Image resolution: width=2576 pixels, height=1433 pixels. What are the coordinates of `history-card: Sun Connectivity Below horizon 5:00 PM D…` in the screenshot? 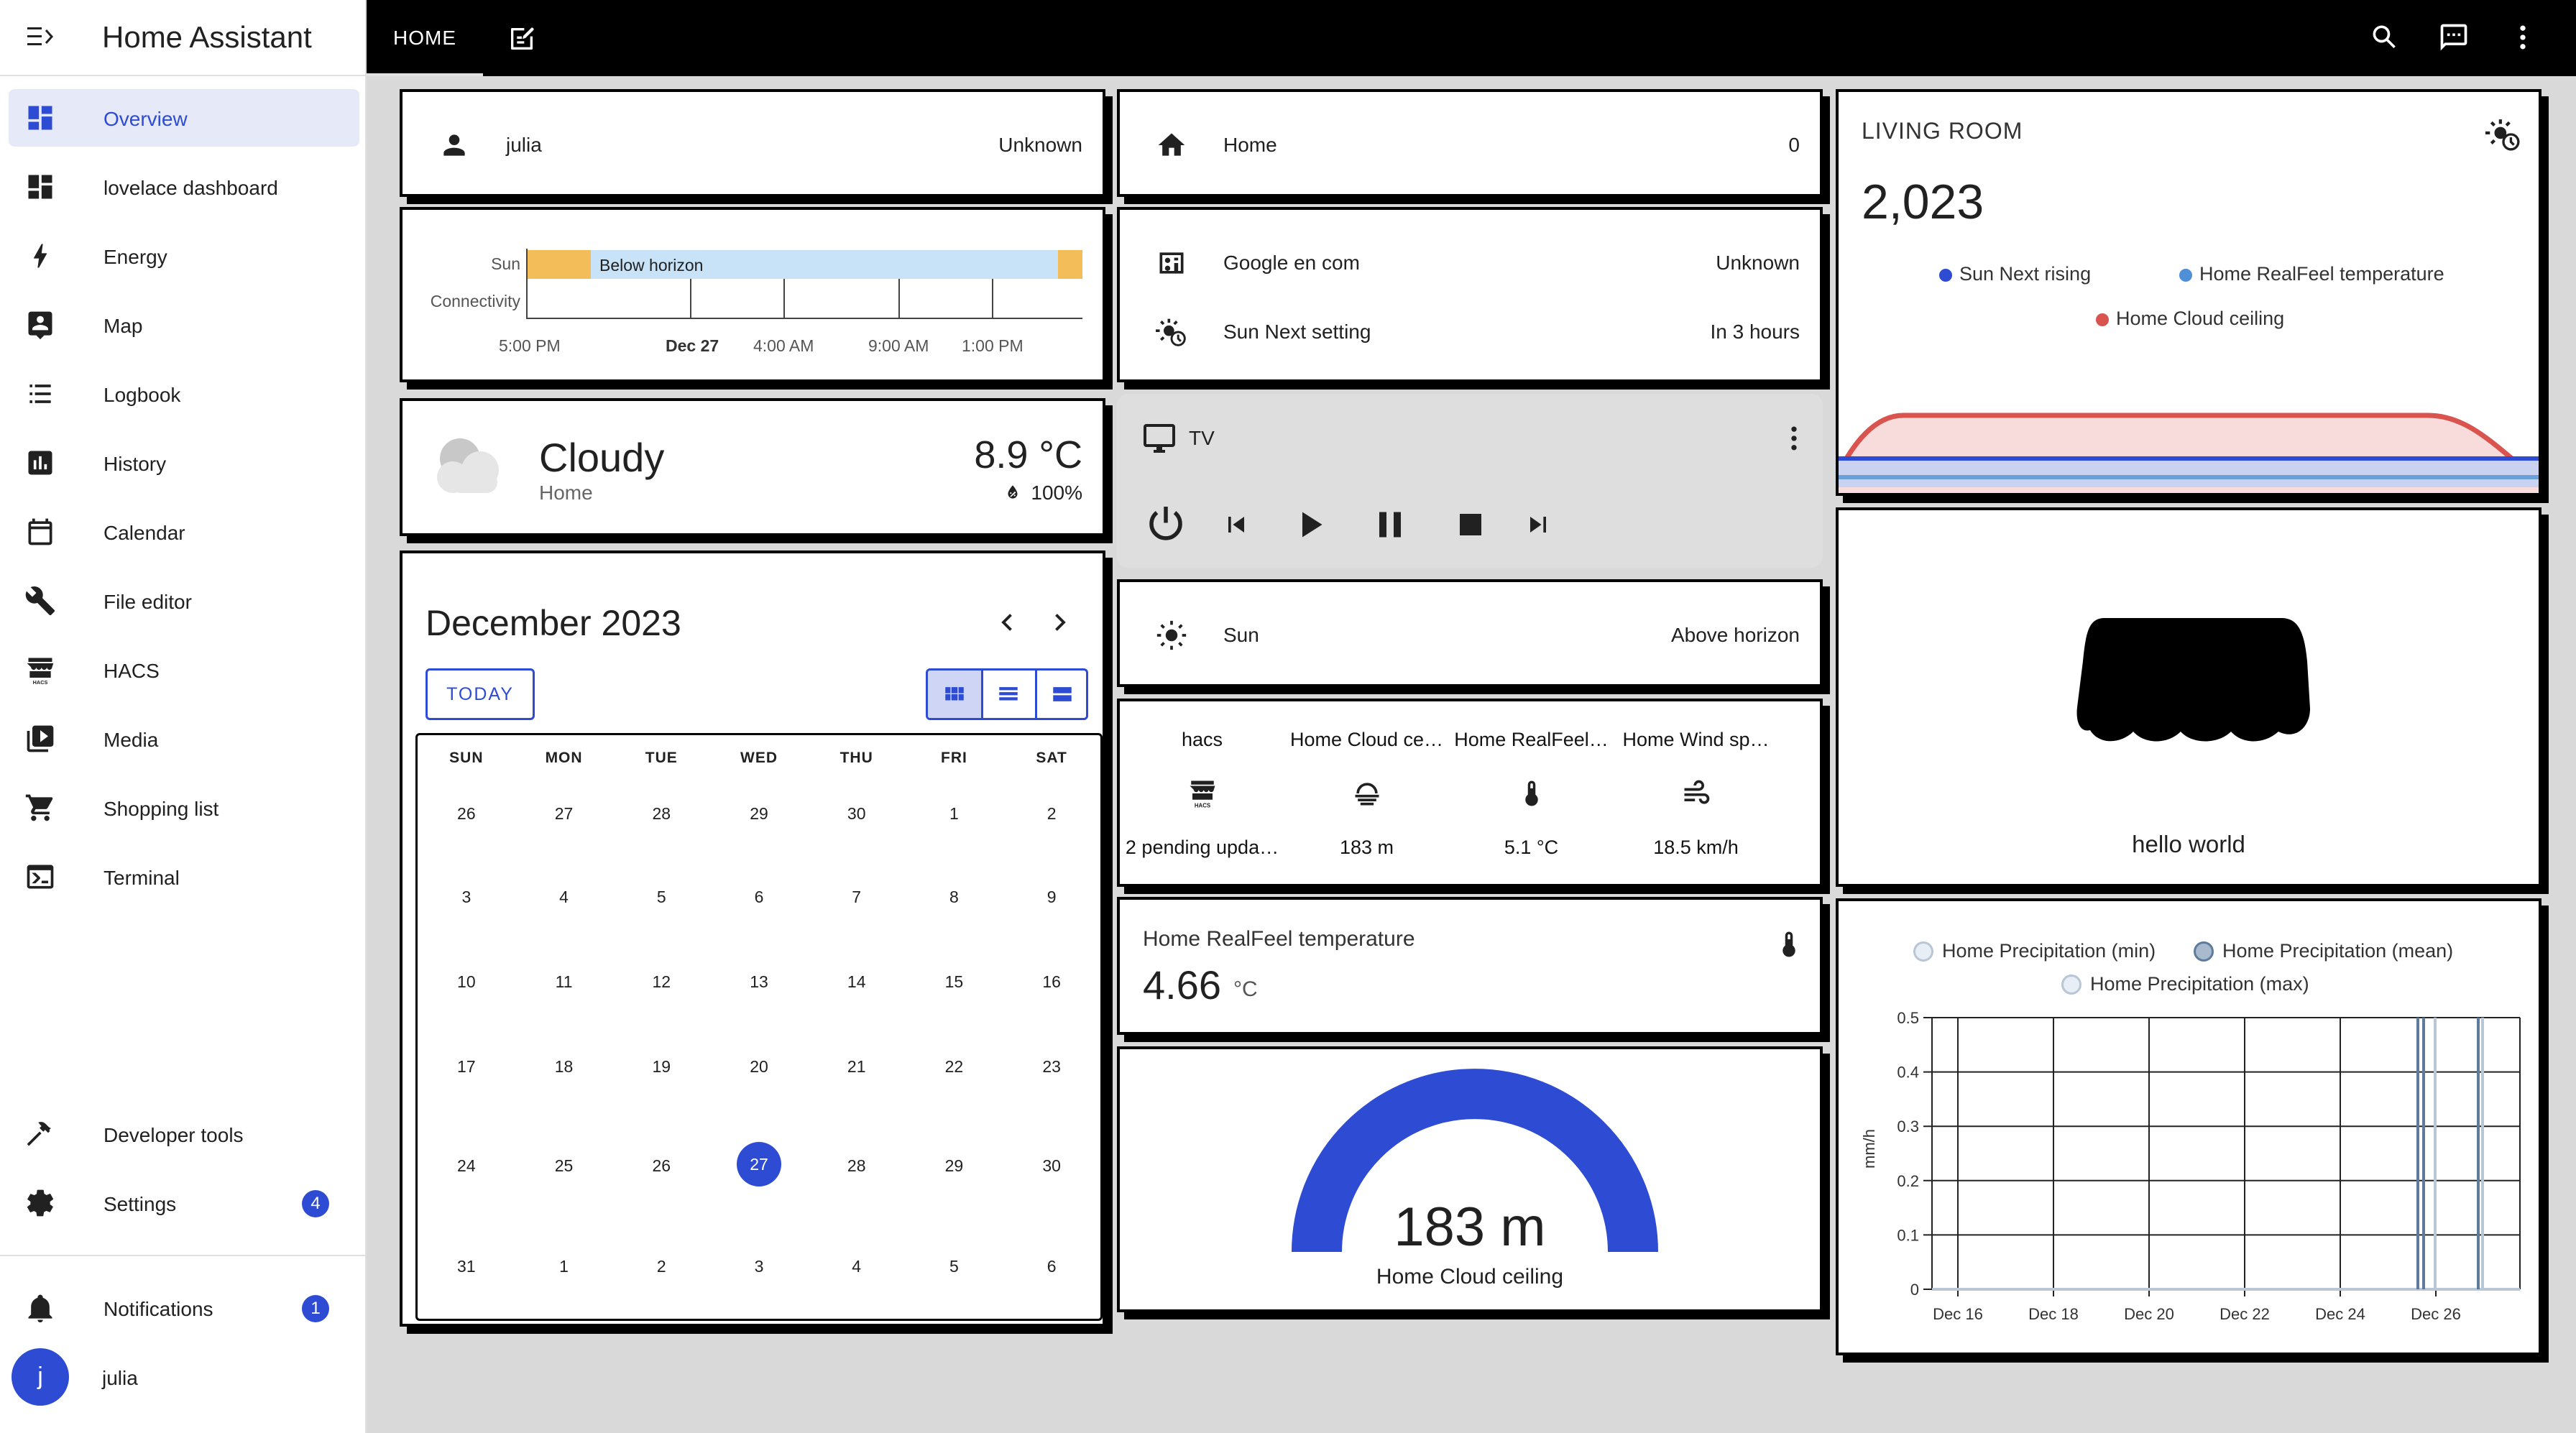 It's located at (752, 294).